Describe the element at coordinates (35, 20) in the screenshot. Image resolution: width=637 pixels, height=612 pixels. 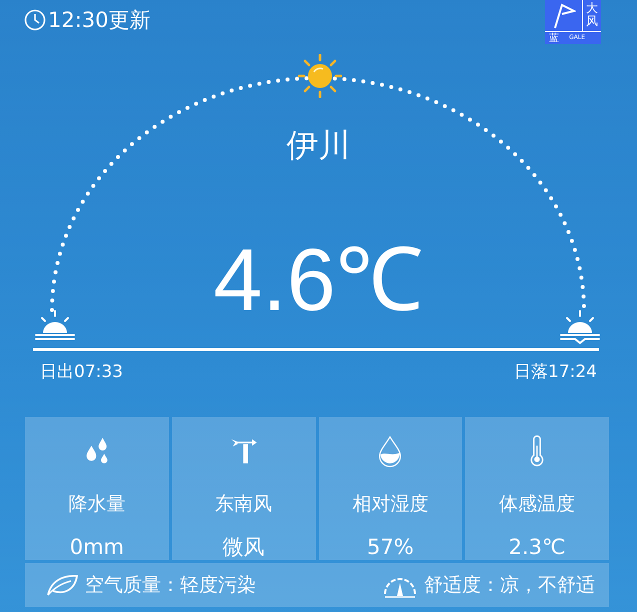
I see `clock-icon` at that location.